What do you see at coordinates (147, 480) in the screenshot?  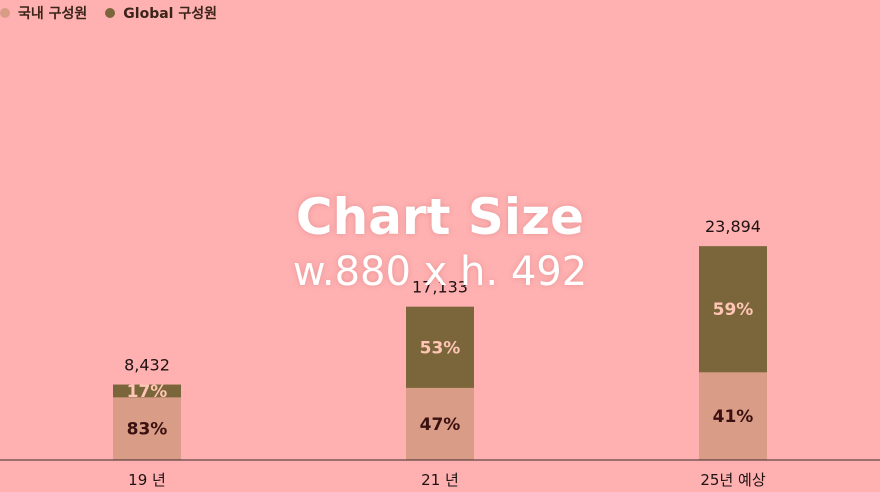 I see `x-tick-label: 19 년` at bounding box center [147, 480].